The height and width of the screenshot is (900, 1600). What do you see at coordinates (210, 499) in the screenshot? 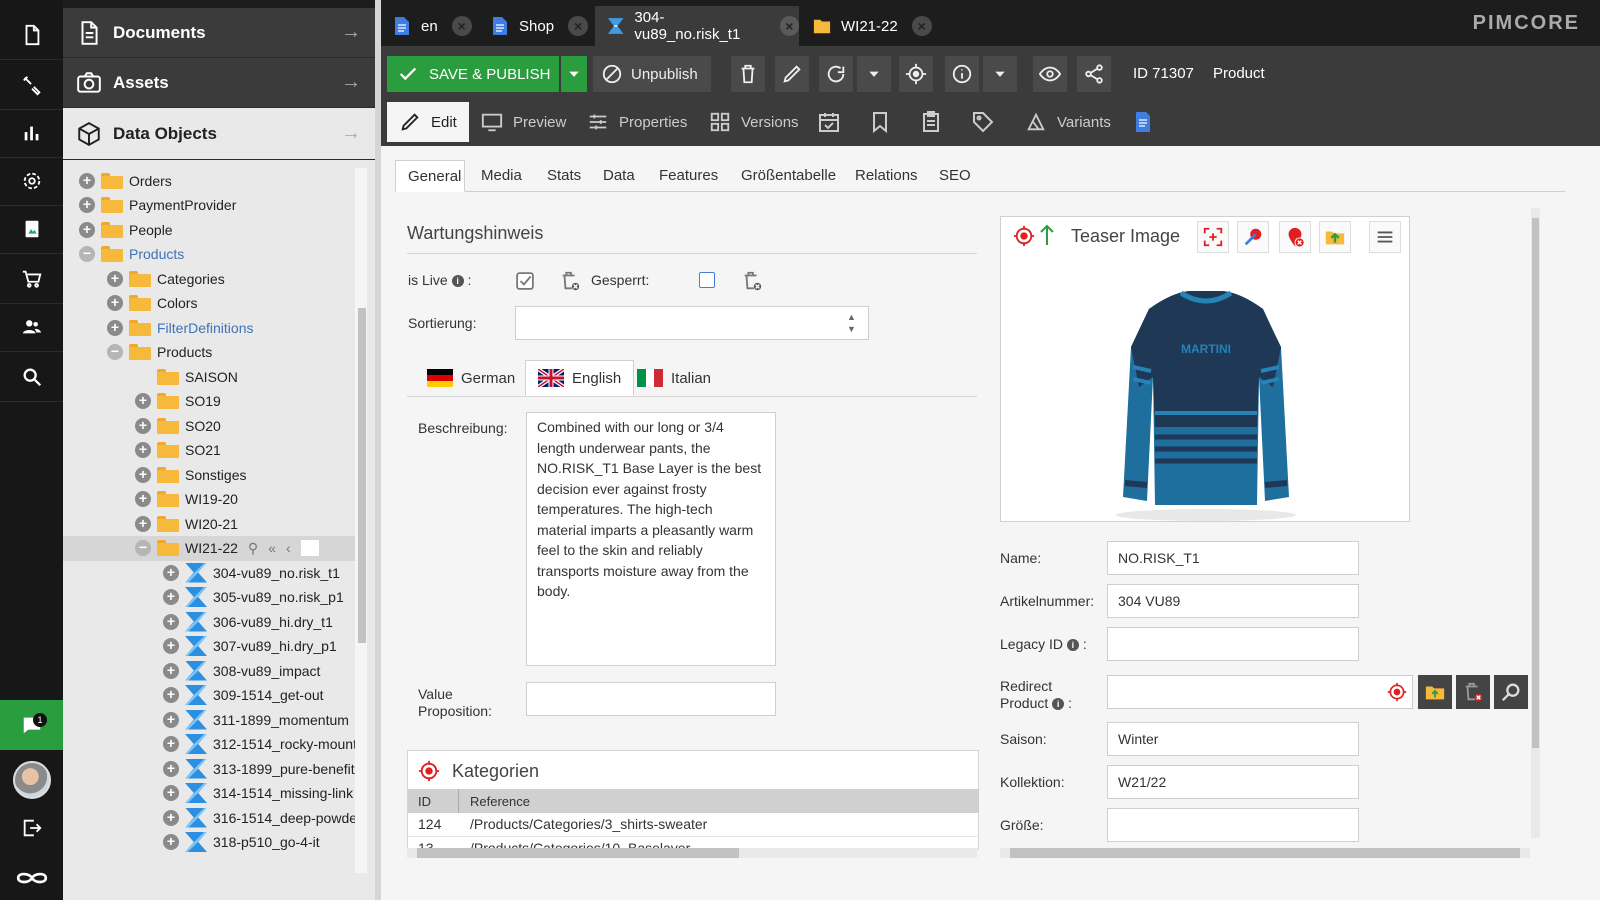
I see `tree-node: + WI19-20` at bounding box center [210, 499].